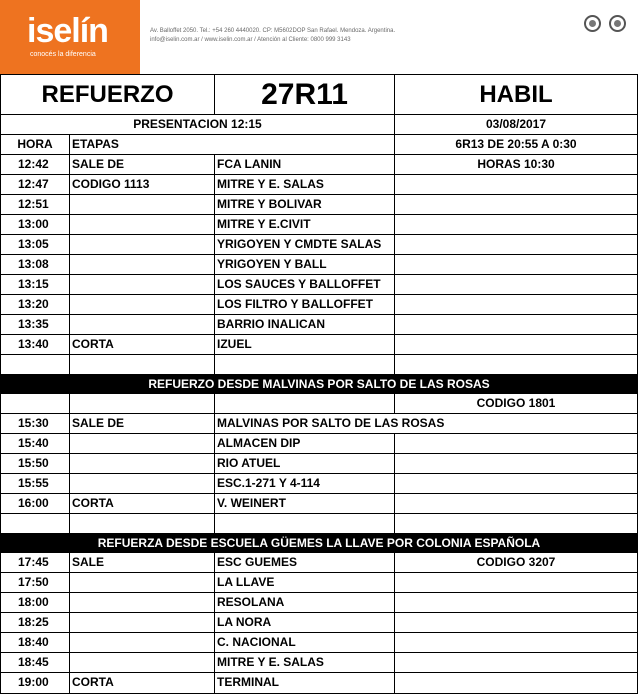 The height and width of the screenshot is (694, 638). I want to click on row-time: 15:55, so click(33, 483).